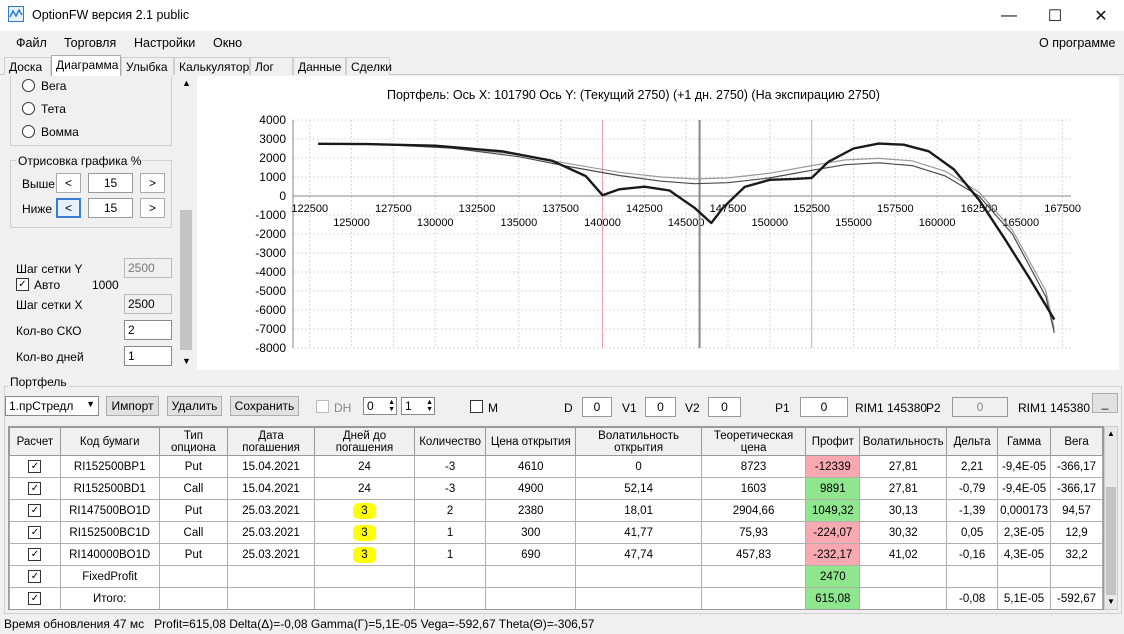 This screenshot has height=634, width=1124. I want to click on radio-vomma, so click(28, 131).